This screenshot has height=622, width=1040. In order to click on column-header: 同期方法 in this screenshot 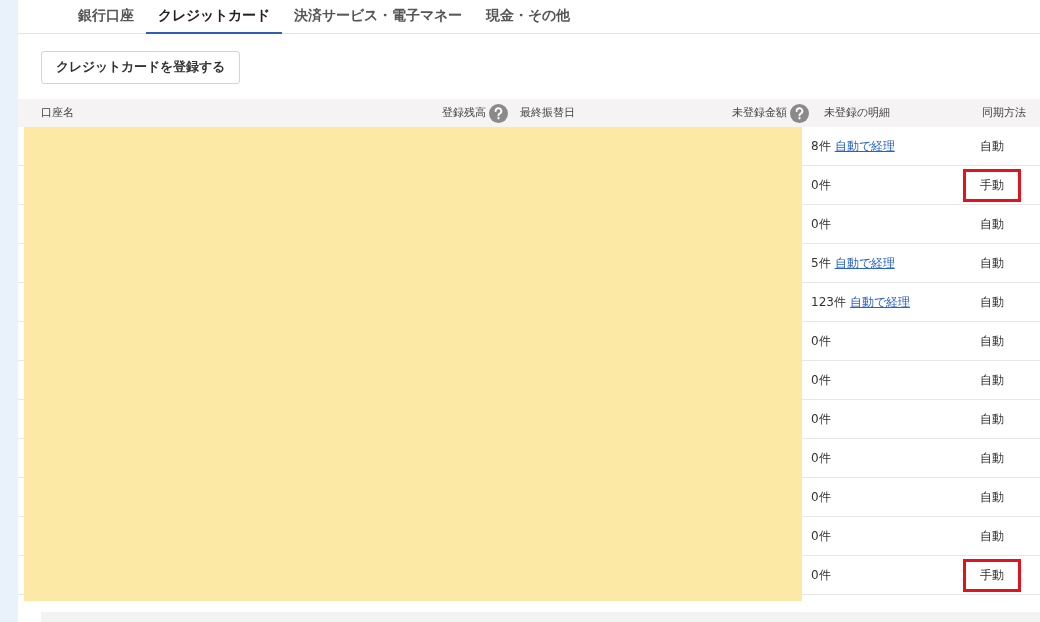, I will do `click(1004, 113)`.